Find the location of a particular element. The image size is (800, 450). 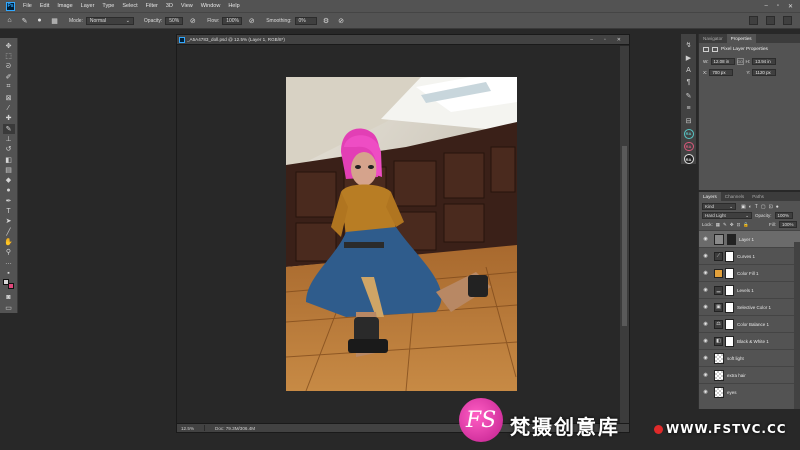

zoom-level: 12.5% is located at coordinates (187, 428).